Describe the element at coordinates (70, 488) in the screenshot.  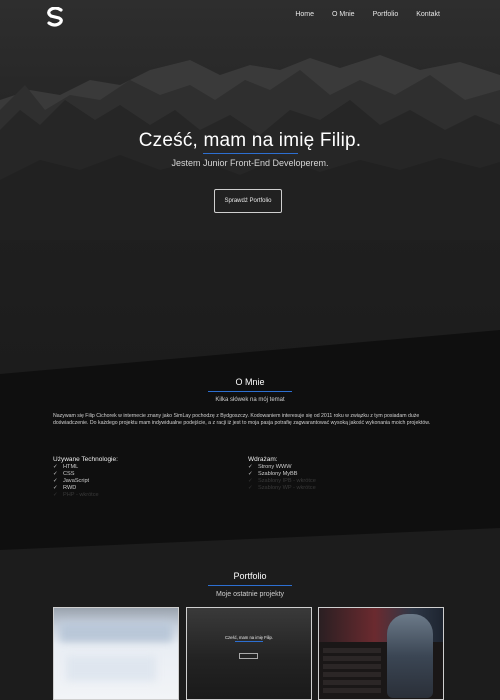
I see `list-item-label: RWD` at that location.